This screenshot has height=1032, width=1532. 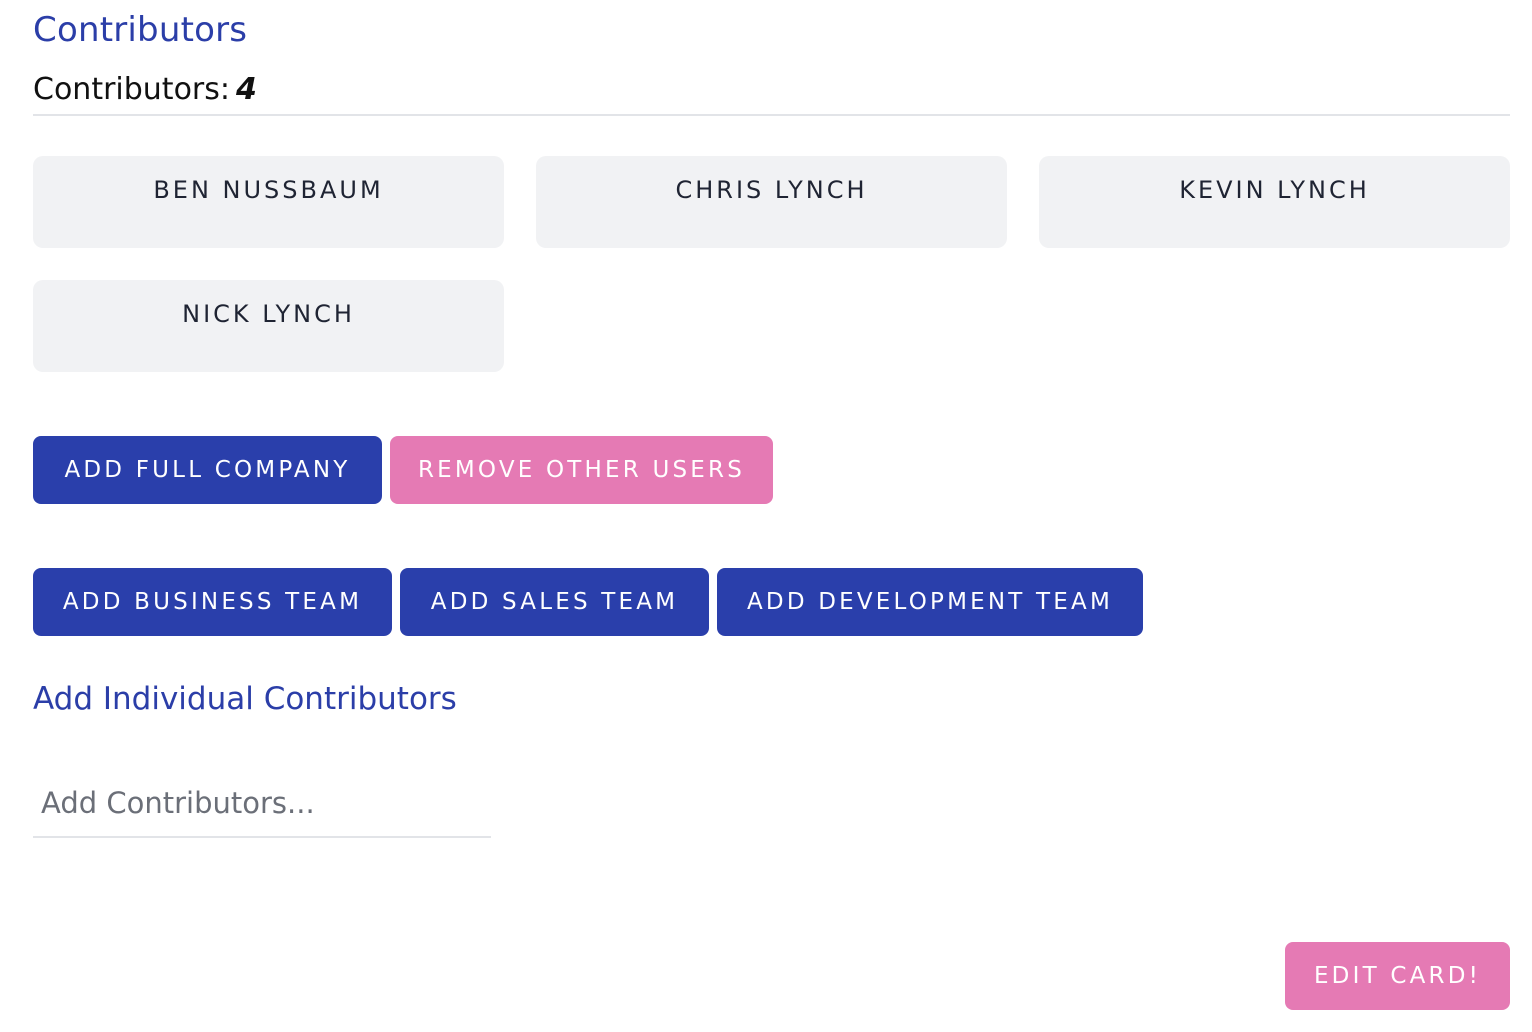 I want to click on add-contributors-input, so click(x=262, y=803).